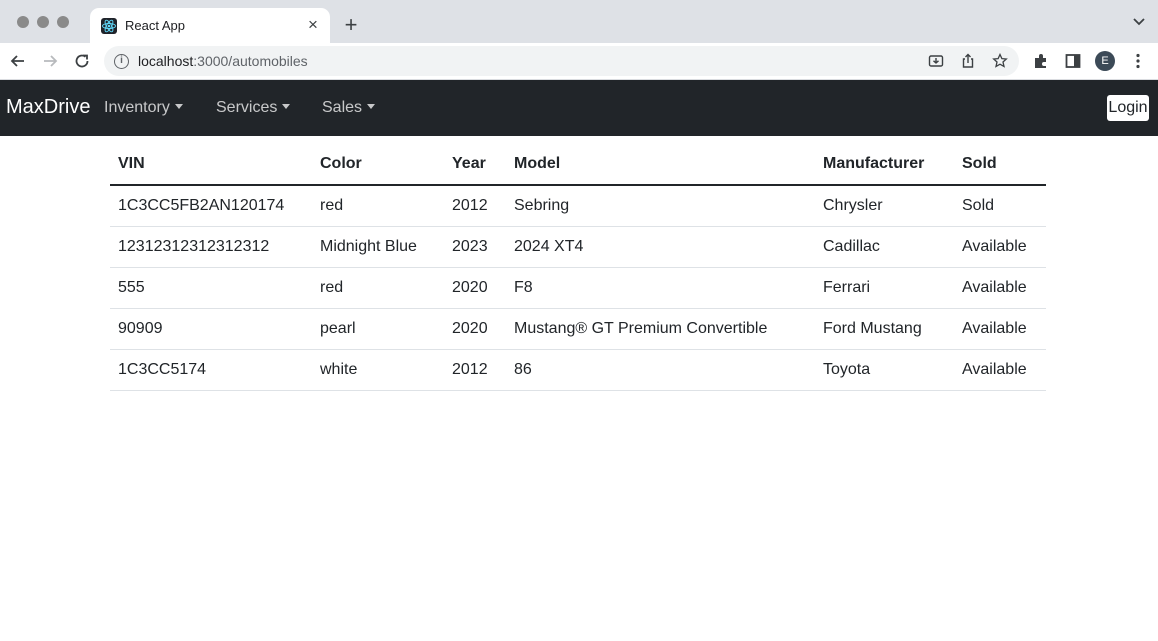 The height and width of the screenshot is (641, 1158). What do you see at coordinates (1138, 61) in the screenshot?
I see `browser-menu-icon` at bounding box center [1138, 61].